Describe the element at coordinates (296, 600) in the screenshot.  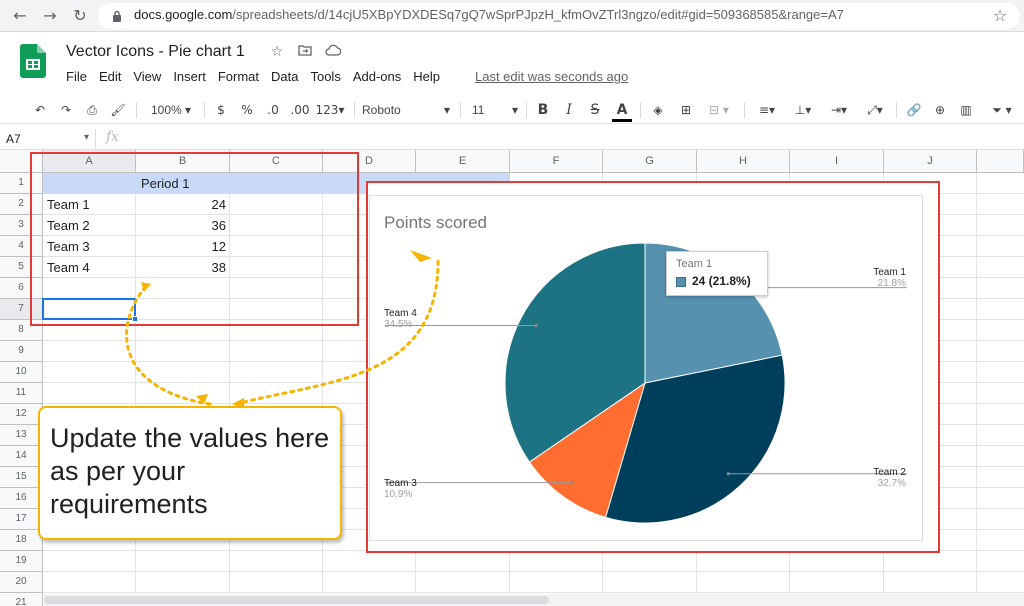
I see `scrollbar-thumb` at that location.